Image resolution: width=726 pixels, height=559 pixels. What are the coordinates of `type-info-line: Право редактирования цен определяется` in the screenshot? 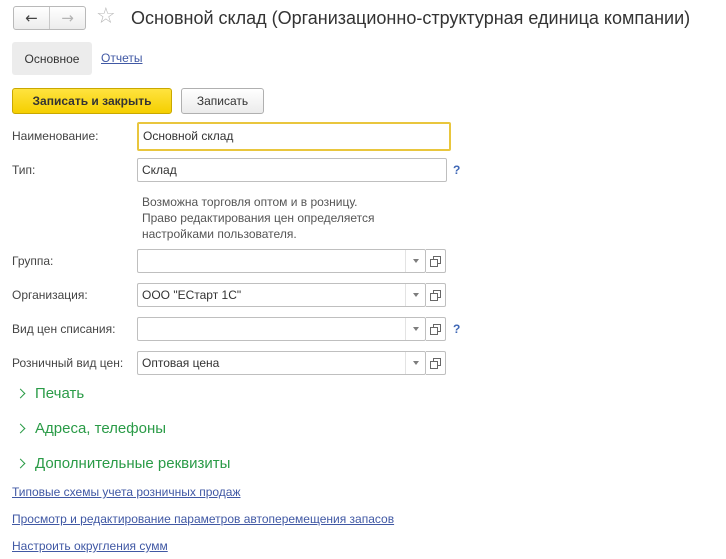 It's located at (258, 218).